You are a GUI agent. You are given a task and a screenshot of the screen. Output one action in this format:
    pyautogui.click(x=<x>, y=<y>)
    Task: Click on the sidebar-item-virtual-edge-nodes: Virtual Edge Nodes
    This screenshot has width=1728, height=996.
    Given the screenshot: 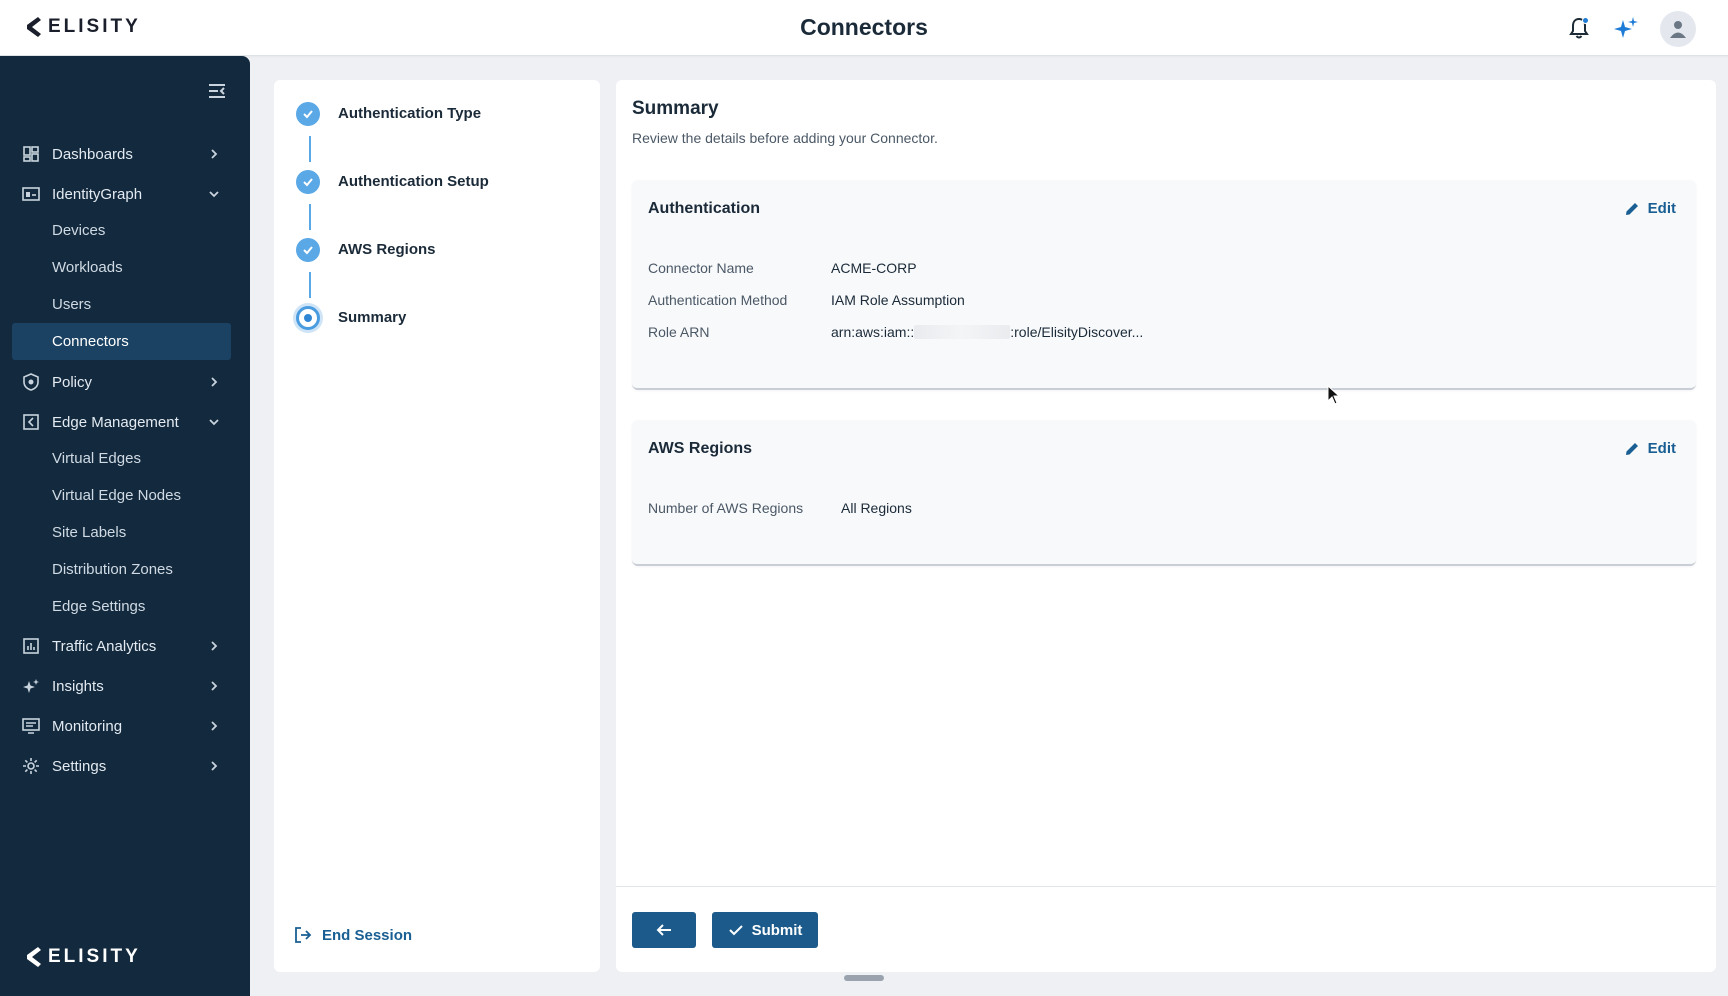 What is the action you would take?
    pyautogui.click(x=121, y=495)
    